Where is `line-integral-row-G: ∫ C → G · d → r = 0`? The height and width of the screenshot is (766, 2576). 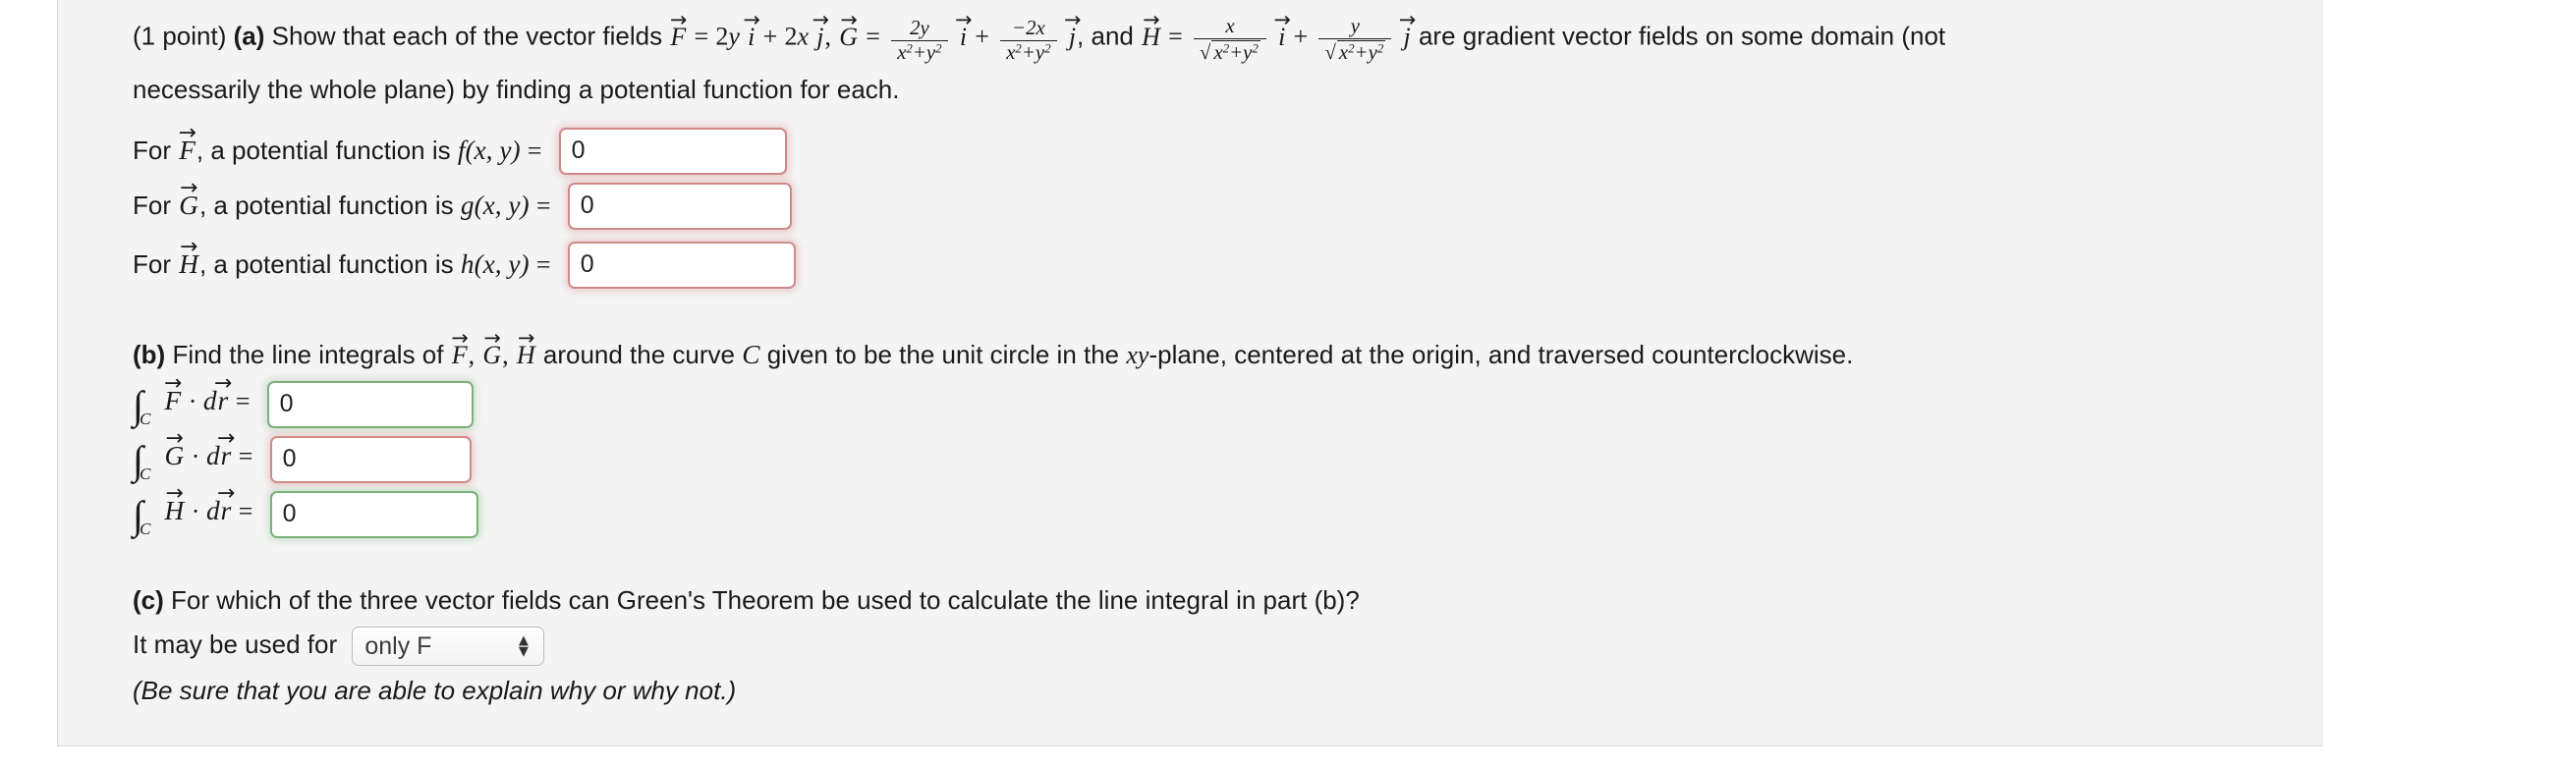
line-integral-row-G: ∫ C → G · d → r = 0 is located at coordinates (302, 454).